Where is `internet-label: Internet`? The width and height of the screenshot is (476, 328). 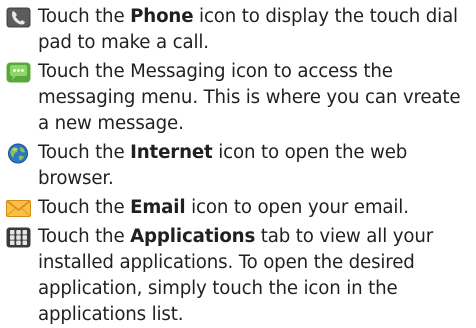 internet-label: Internet is located at coordinates (171, 152).